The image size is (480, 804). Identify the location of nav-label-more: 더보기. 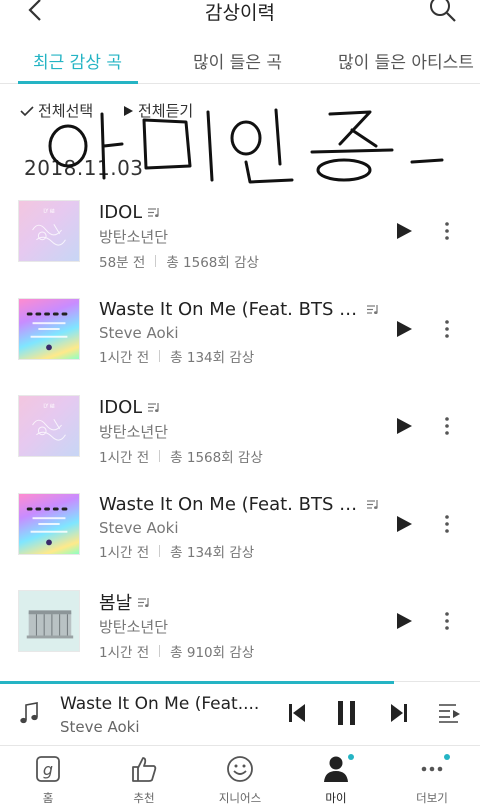
(432, 797).